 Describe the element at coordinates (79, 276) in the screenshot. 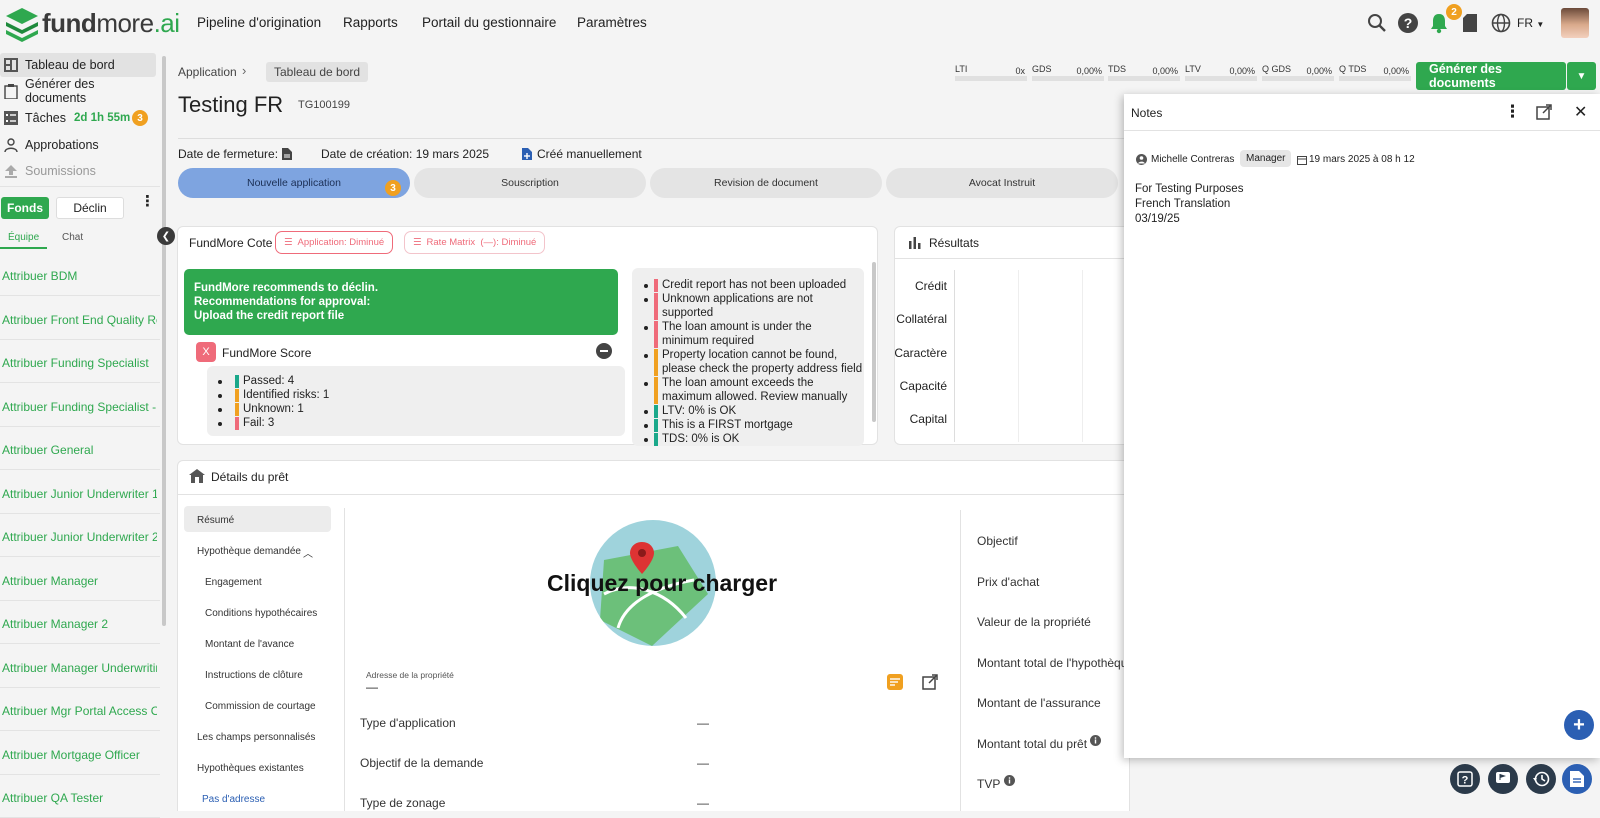

I see `assign-item: Attribuer BDM` at that location.